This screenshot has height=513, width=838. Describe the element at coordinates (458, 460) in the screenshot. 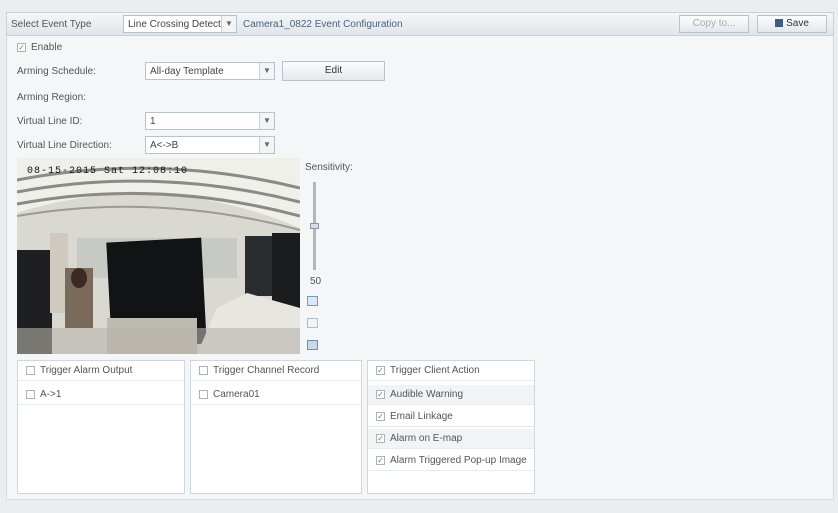

I see `list-item-label: Alarm Triggered Pop-up Image` at that location.